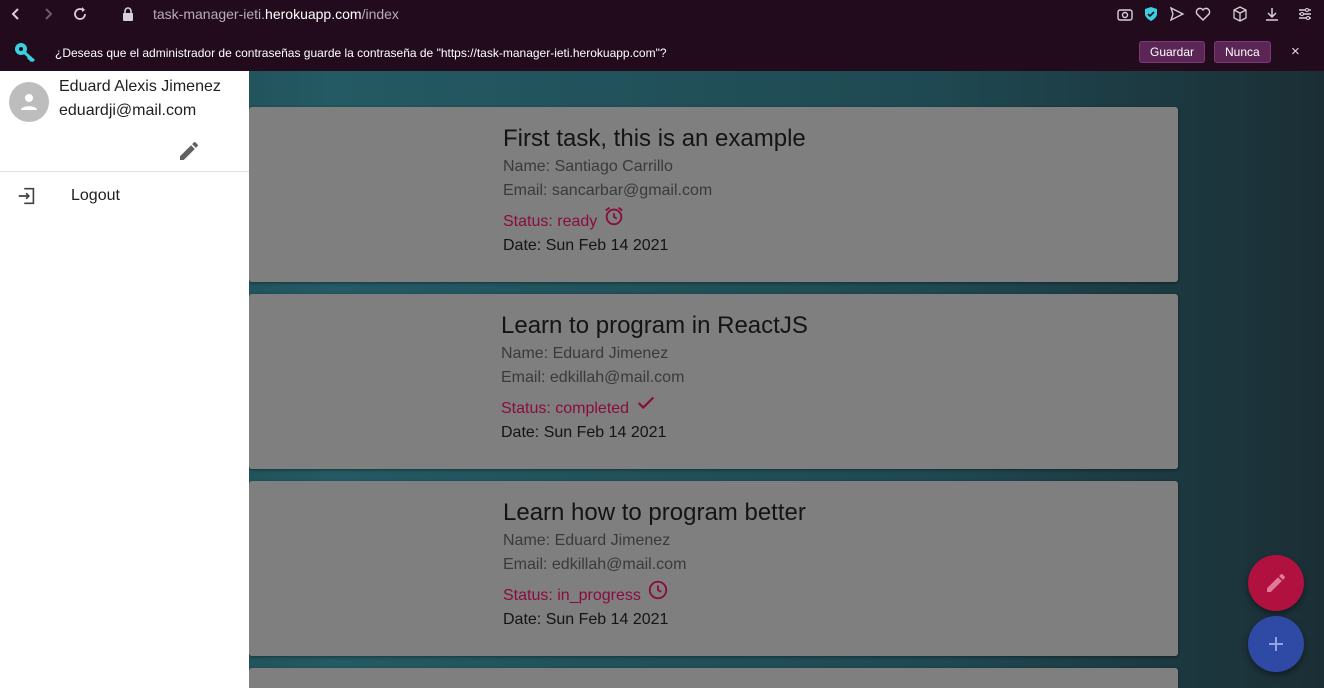 This screenshot has height=688, width=1324. I want to click on url-prefix: task-manager-ieti., so click(209, 14).